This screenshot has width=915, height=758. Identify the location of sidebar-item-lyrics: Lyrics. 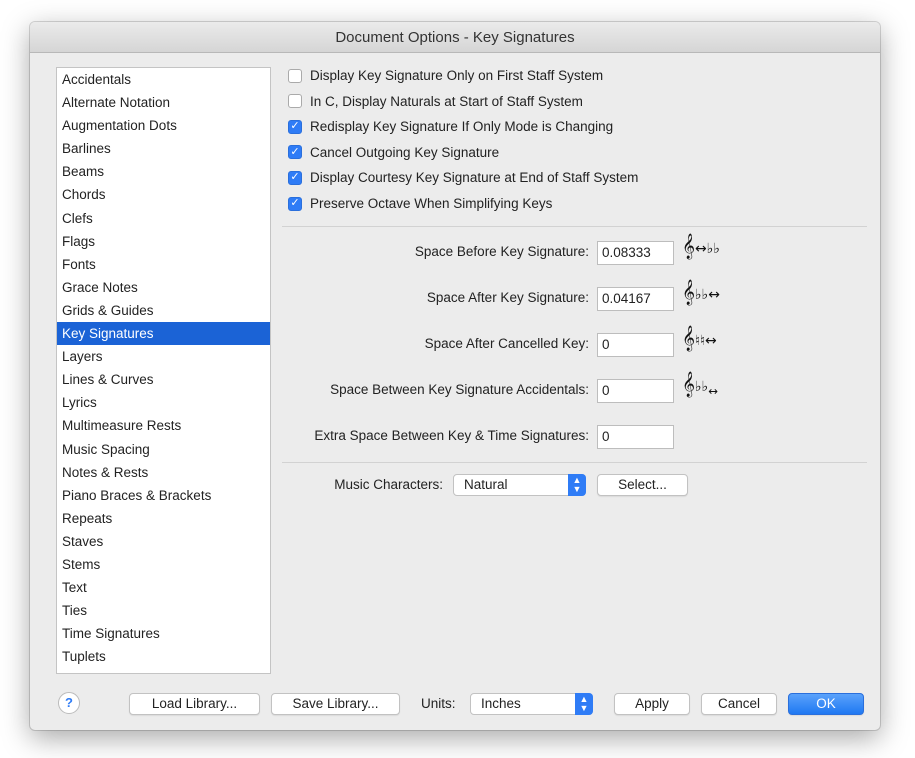
(163, 402).